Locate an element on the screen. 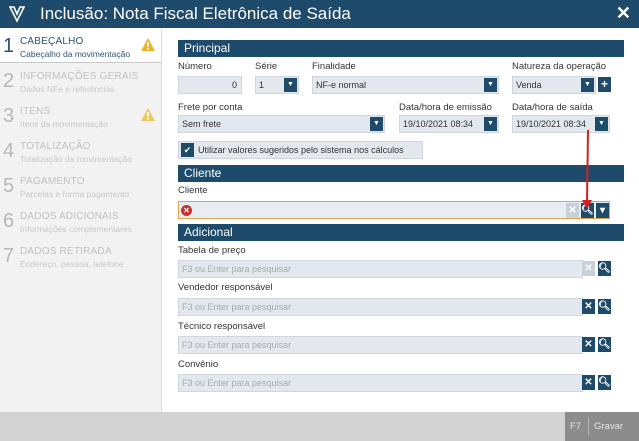 This screenshot has width=639, height=441. emissao-value: 19/10/2021 08:34 is located at coordinates (438, 124).